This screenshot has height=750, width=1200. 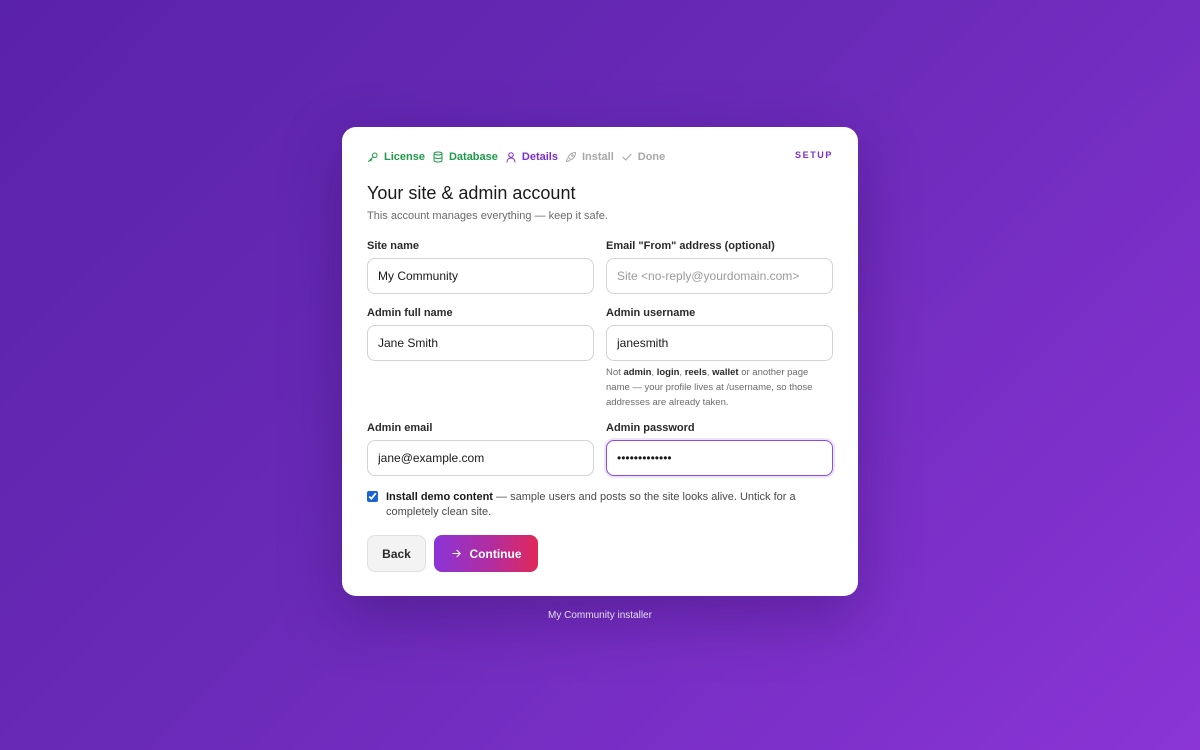 I want to click on admin-password-label: Admin password, so click(x=650, y=428).